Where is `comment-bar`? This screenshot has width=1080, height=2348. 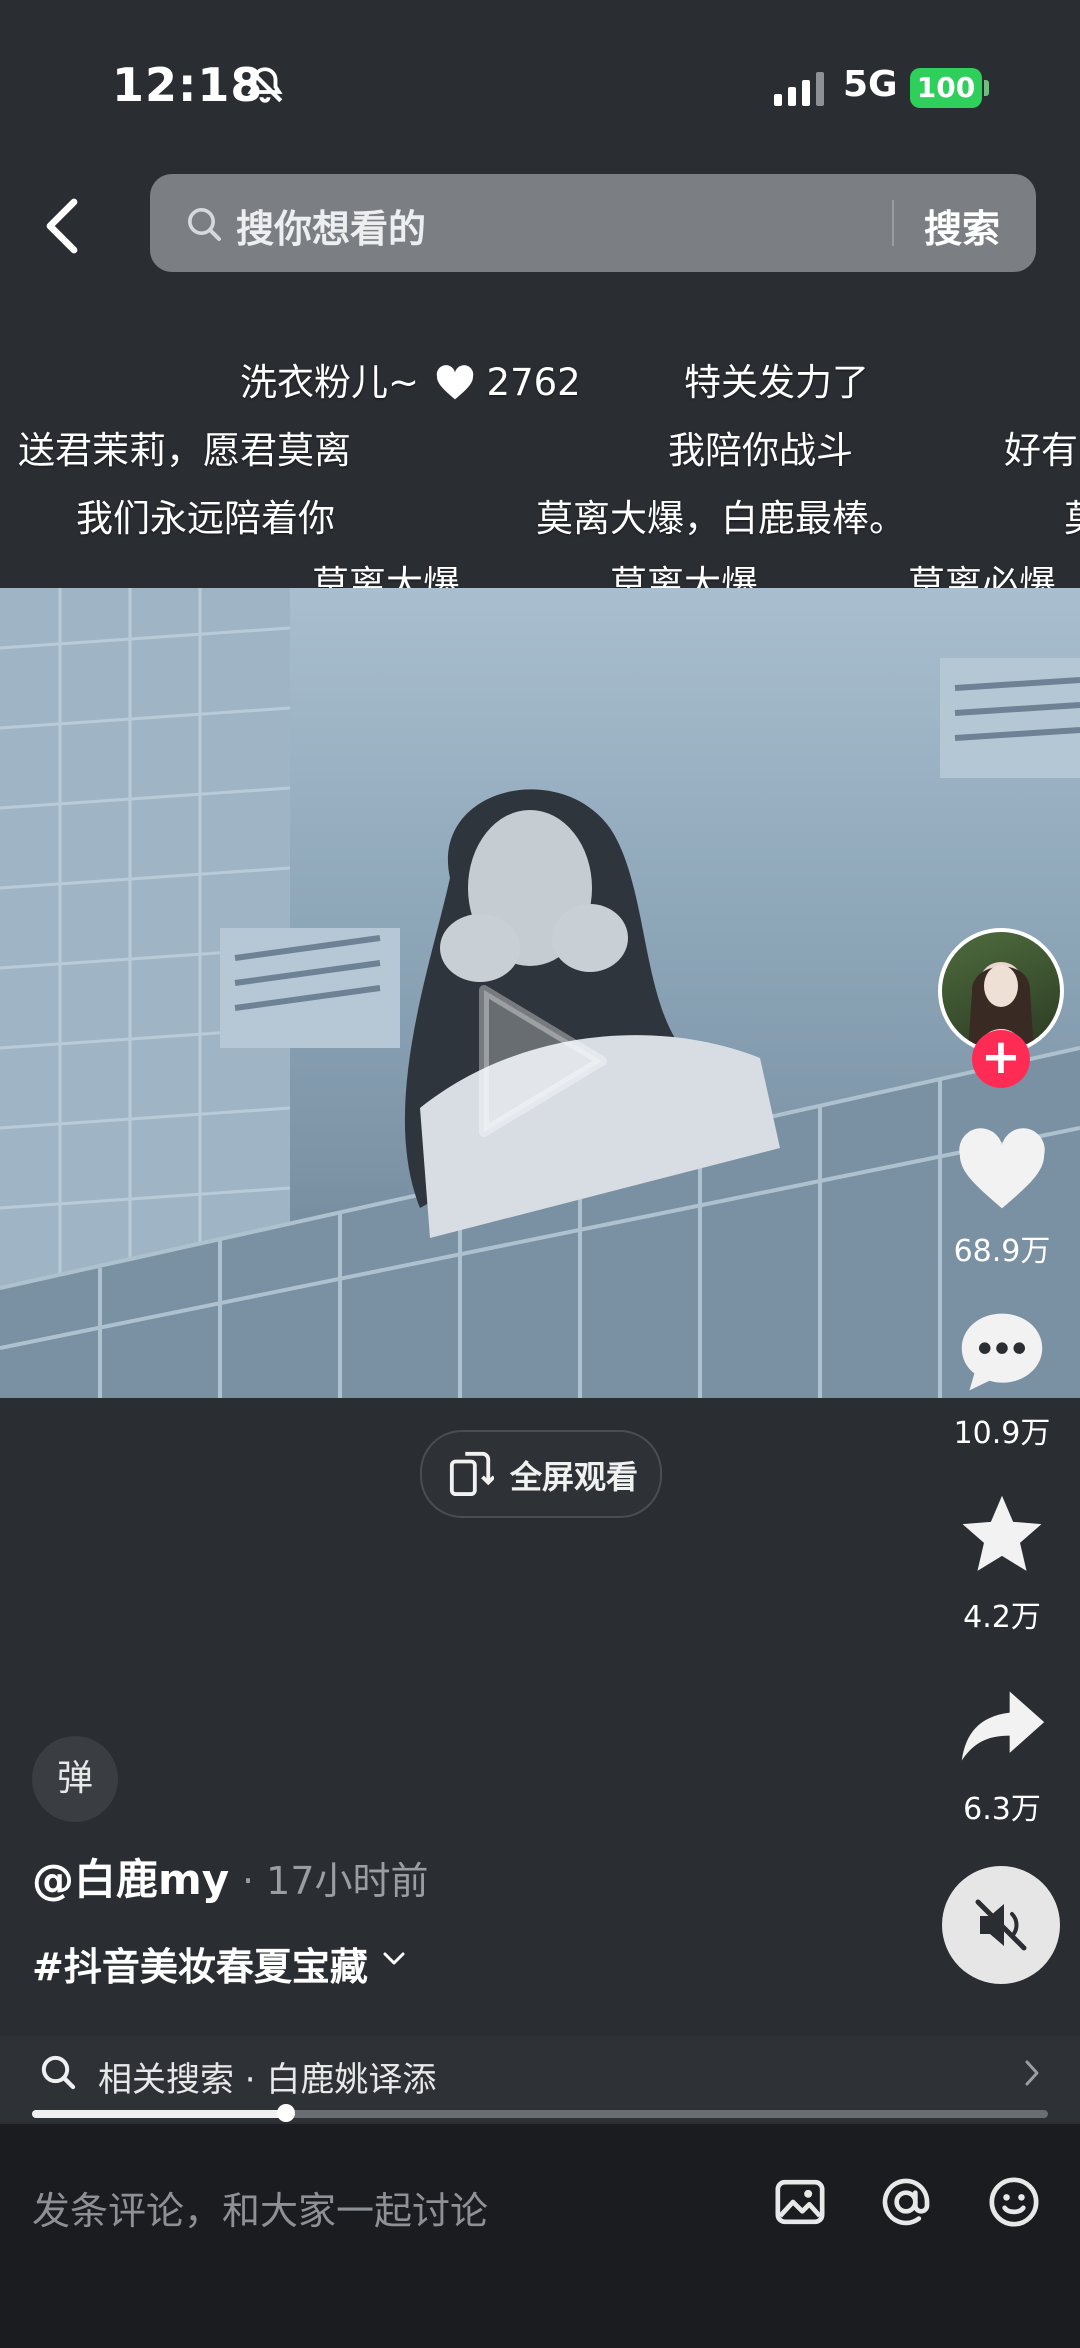
comment-bar is located at coordinates (540, 2236).